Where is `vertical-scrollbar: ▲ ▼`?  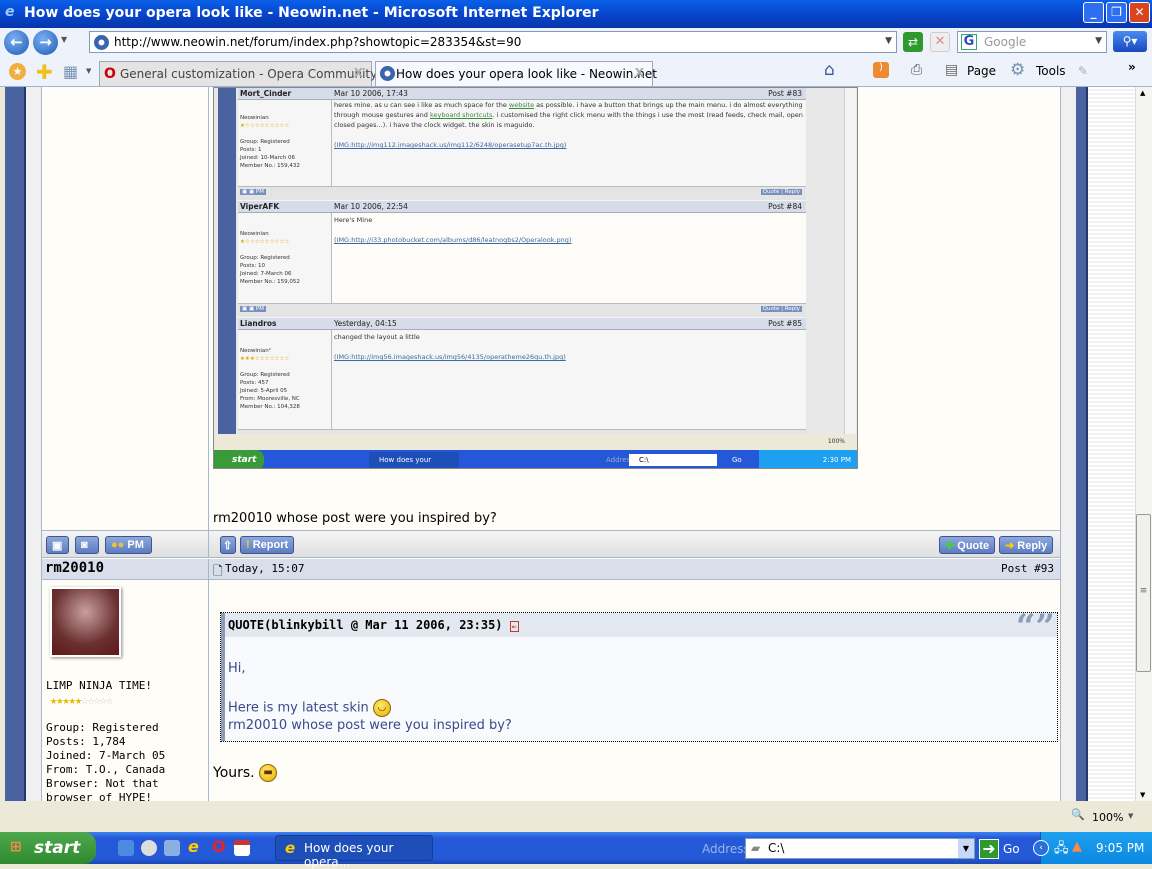 vertical-scrollbar: ▲ ▼ is located at coordinates (1143, 444).